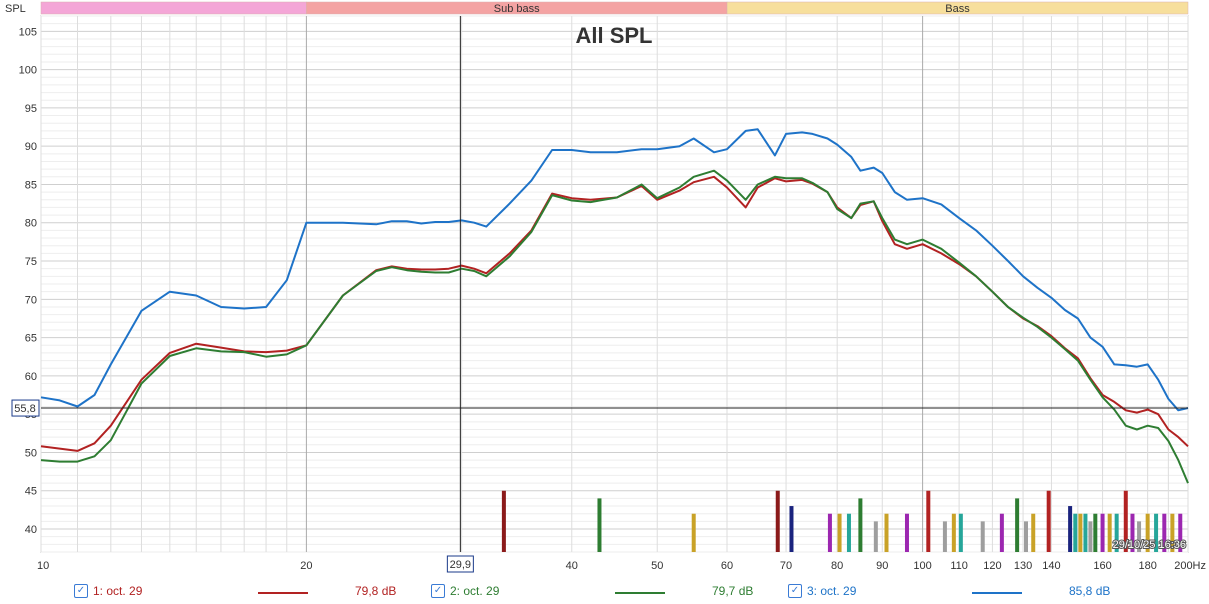 This screenshot has width=1209, height=604. Describe the element at coordinates (795, 591) in the screenshot. I see `checkbox-series-3: ✓` at that location.